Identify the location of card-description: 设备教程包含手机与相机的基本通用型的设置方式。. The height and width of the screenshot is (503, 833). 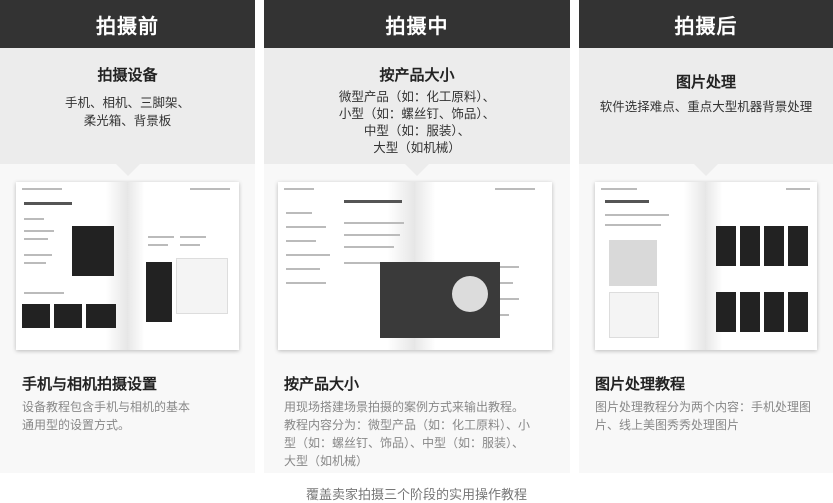
(106, 416).